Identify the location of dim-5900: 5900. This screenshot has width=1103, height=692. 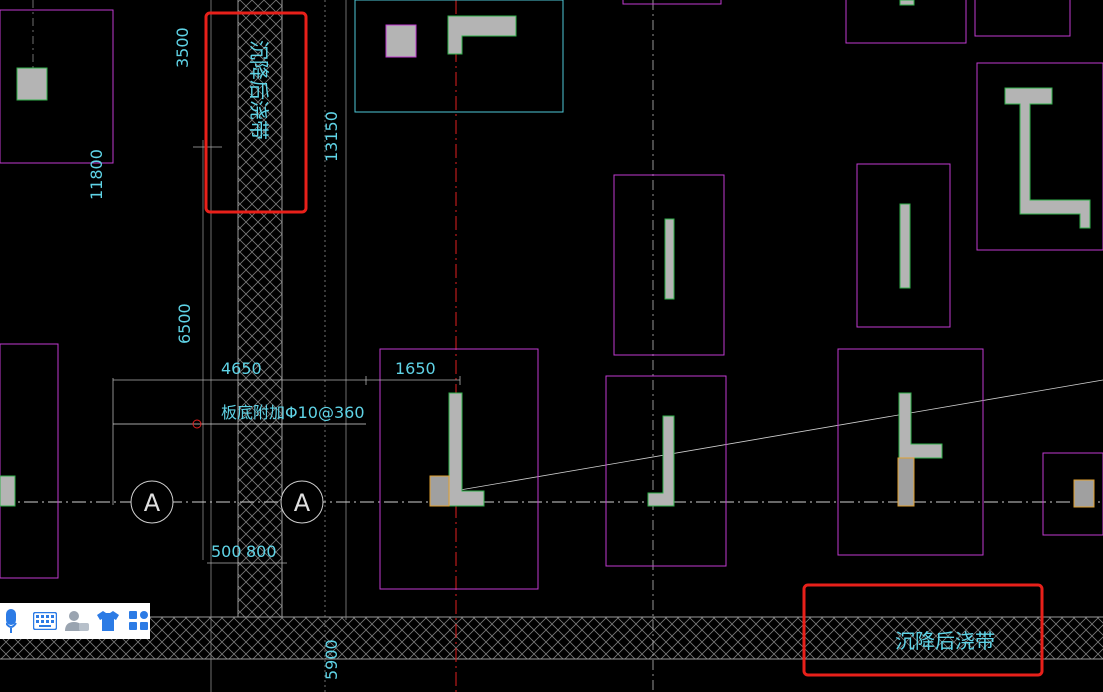
(331, 659).